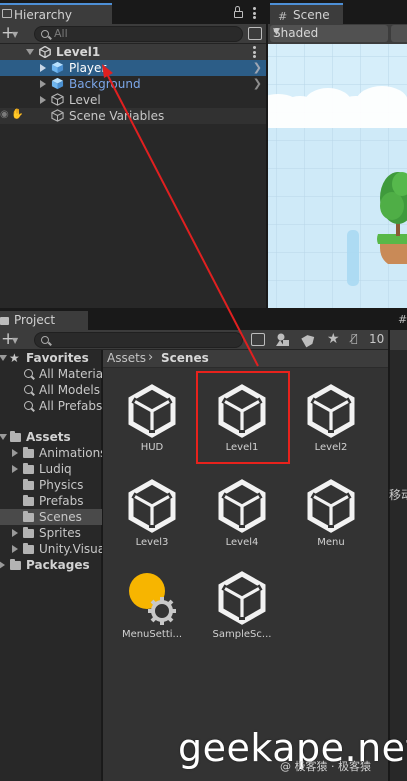 Image resolution: width=407 pixels, height=781 pixels. Describe the element at coordinates (51, 406) in the screenshot. I see `tree-favorite-item: All Prefabs` at that location.